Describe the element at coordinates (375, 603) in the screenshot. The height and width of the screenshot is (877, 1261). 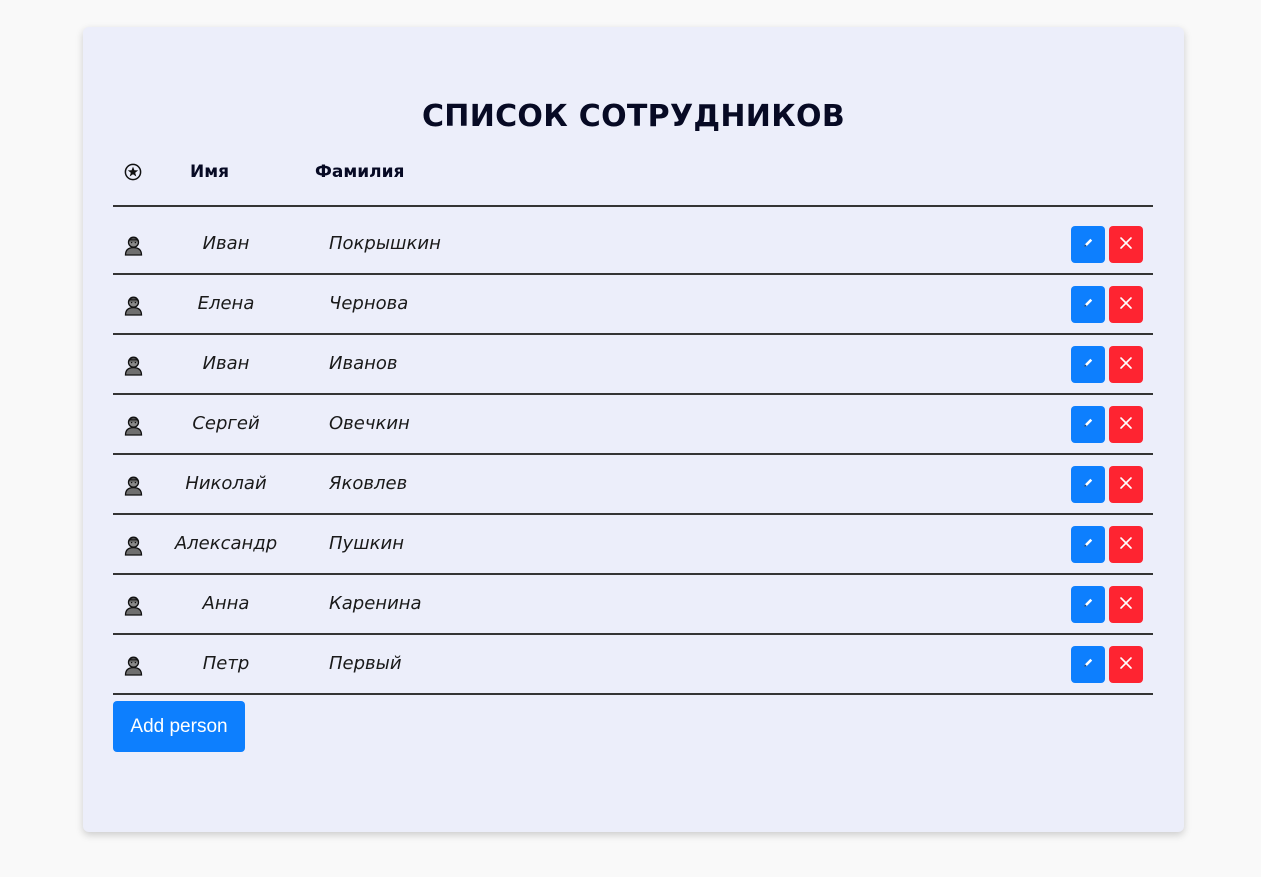
I see `last-name: Каренина` at that location.